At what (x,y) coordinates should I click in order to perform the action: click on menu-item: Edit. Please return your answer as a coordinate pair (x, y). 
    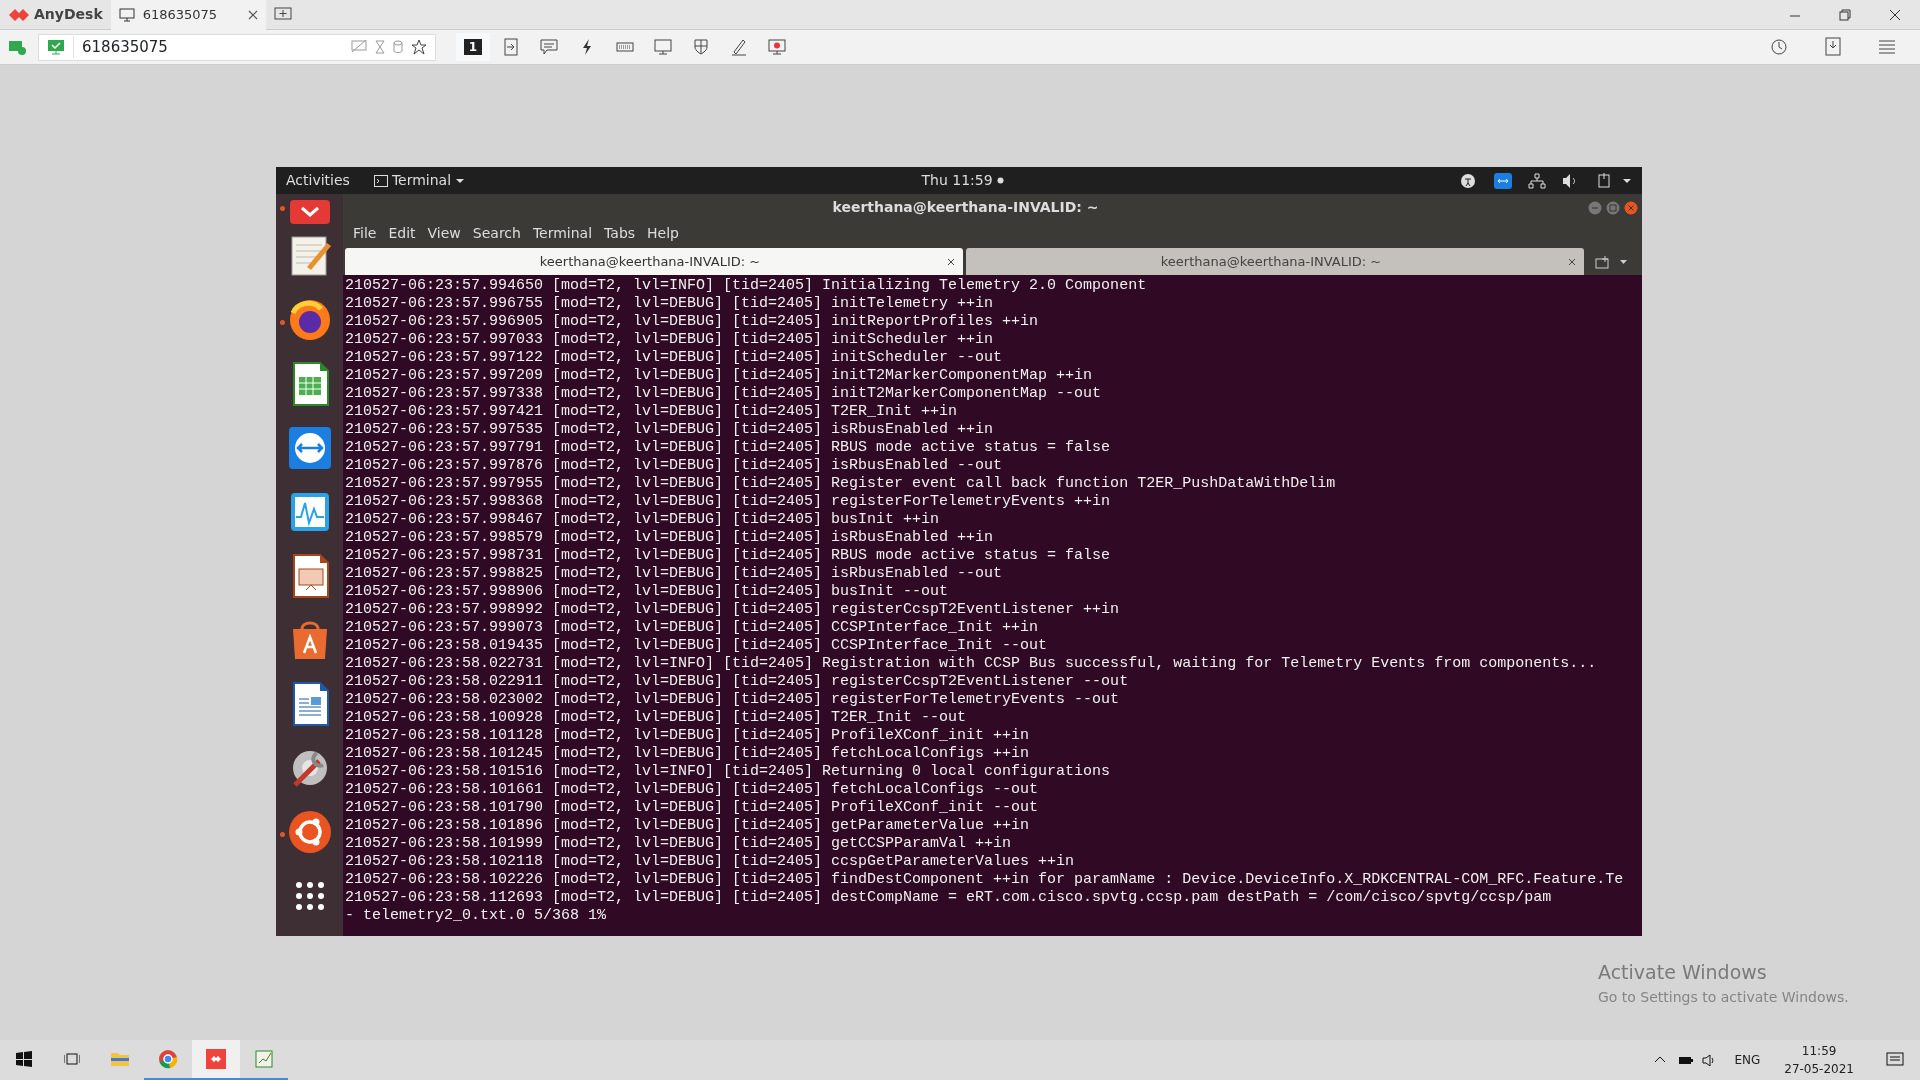
    Looking at the image, I should click on (402, 233).